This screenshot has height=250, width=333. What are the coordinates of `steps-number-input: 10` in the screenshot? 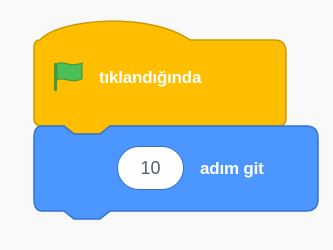 It's located at (150, 168).